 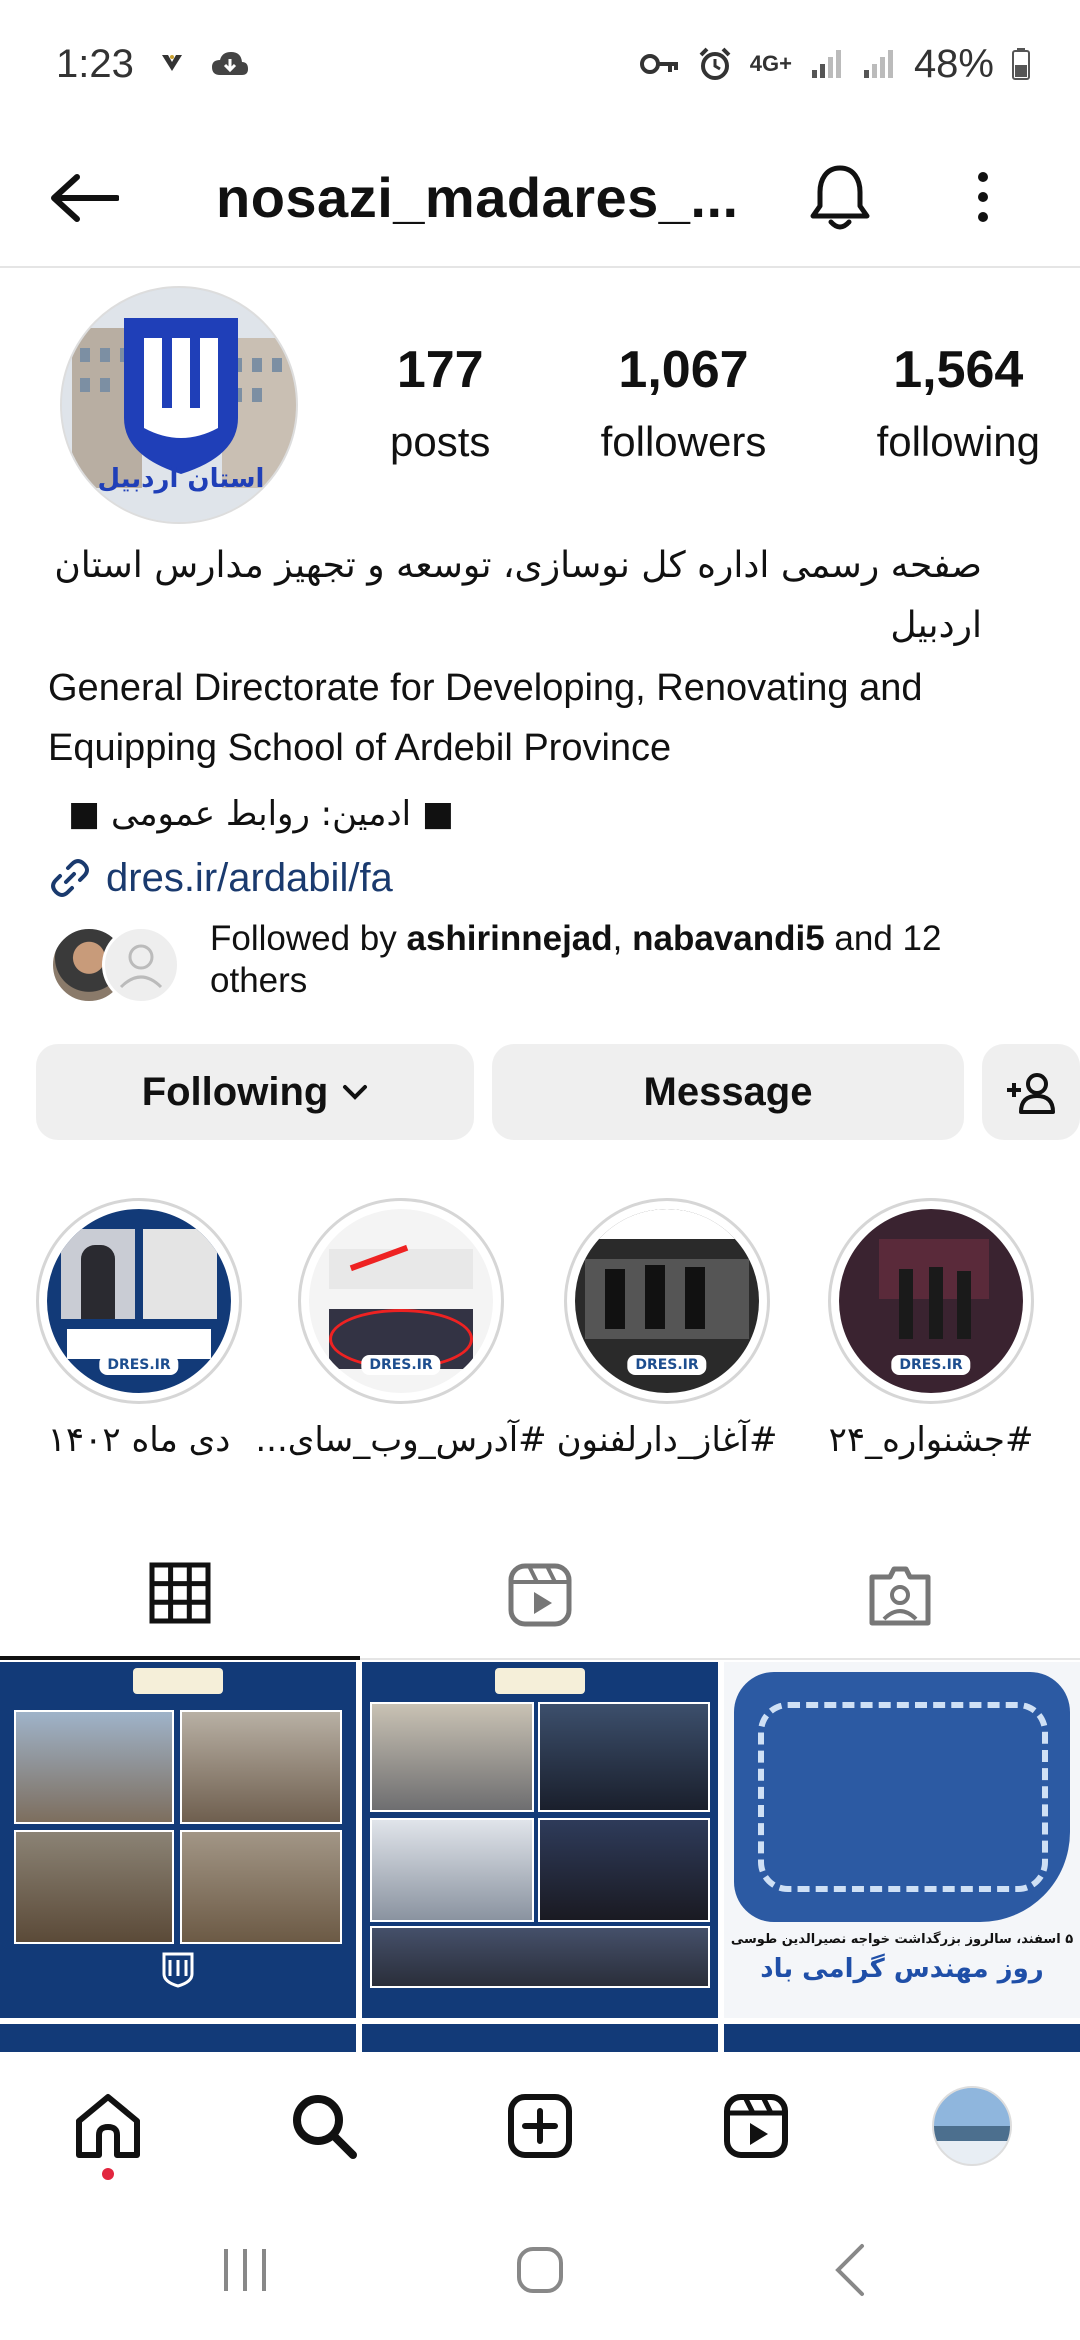 I want to click on link-icon, so click(x=70, y=878).